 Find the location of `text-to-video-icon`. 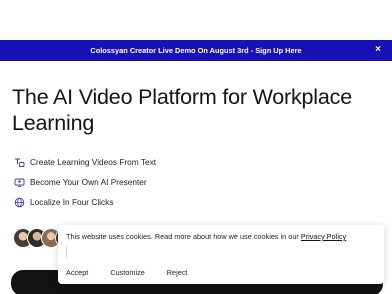

text-to-video-icon is located at coordinates (19, 162).